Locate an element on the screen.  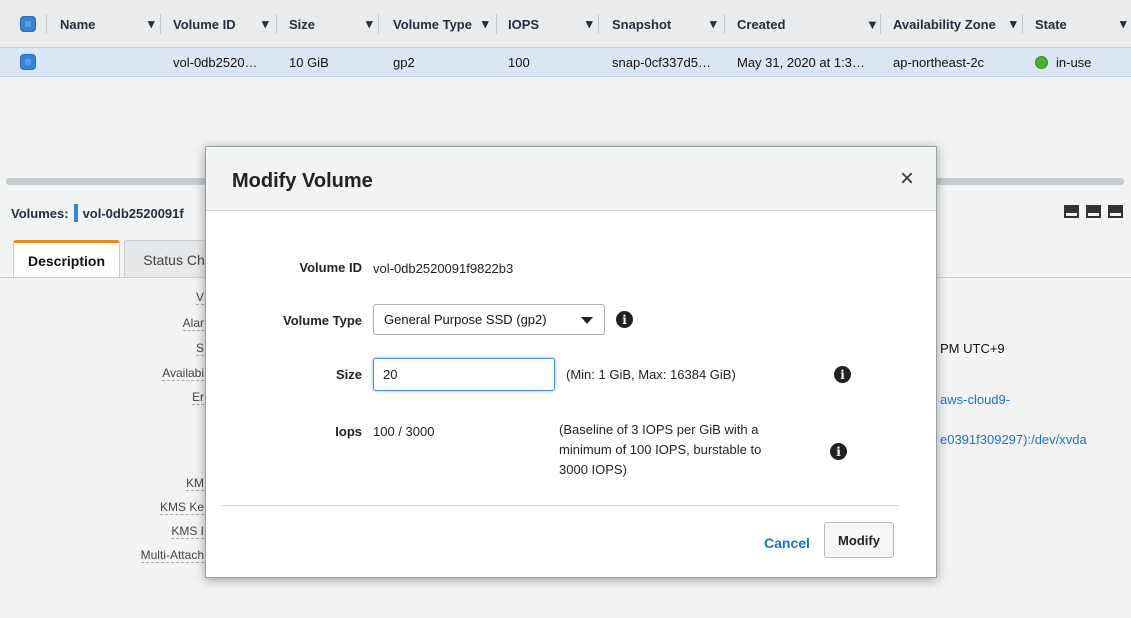
dialog-title: Modify Volume is located at coordinates (302, 181).